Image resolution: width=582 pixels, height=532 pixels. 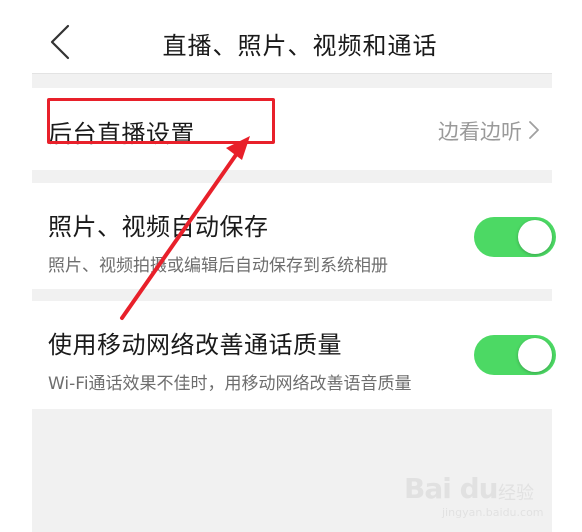 I want to click on auto-save-media-description: 照片、视频拍摄或编辑后自动保存到系统相册, so click(x=218, y=266).